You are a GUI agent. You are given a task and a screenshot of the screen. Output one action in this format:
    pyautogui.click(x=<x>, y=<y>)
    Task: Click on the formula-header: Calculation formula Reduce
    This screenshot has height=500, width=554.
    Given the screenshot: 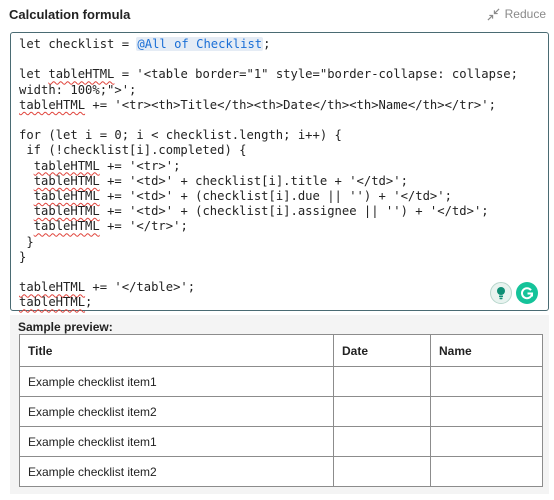 What is the action you would take?
    pyautogui.click(x=277, y=15)
    